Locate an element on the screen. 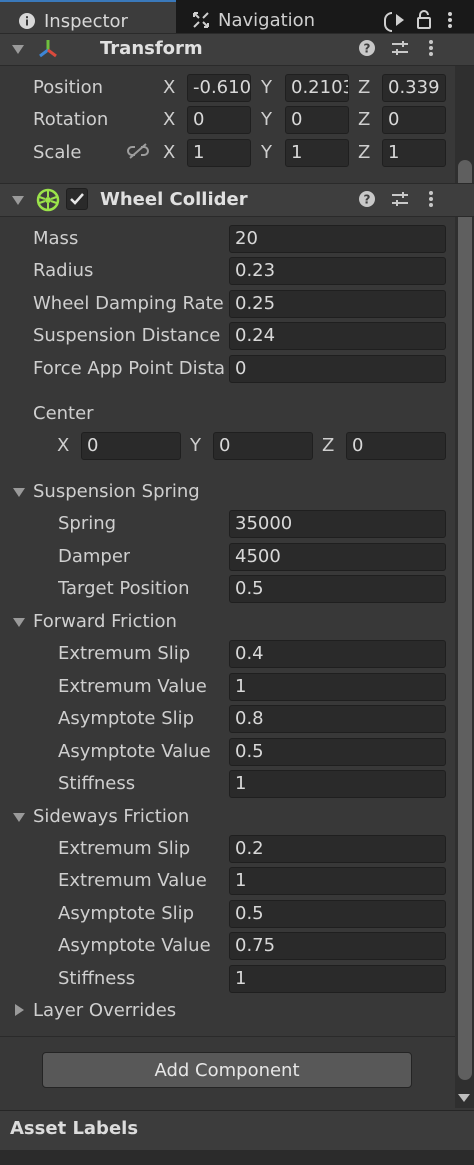  forward-stiffness-label: Stiffness is located at coordinates (97, 783).